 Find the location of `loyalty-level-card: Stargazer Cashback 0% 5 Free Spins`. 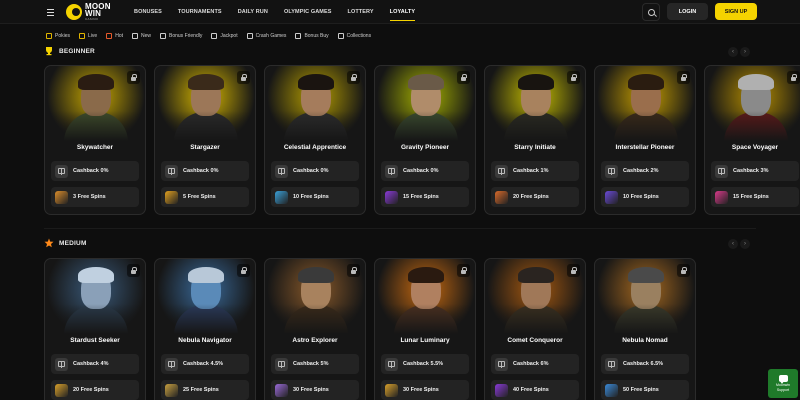

loyalty-level-card: Stargazer Cashback 0% 5 Free Spins is located at coordinates (205, 140).